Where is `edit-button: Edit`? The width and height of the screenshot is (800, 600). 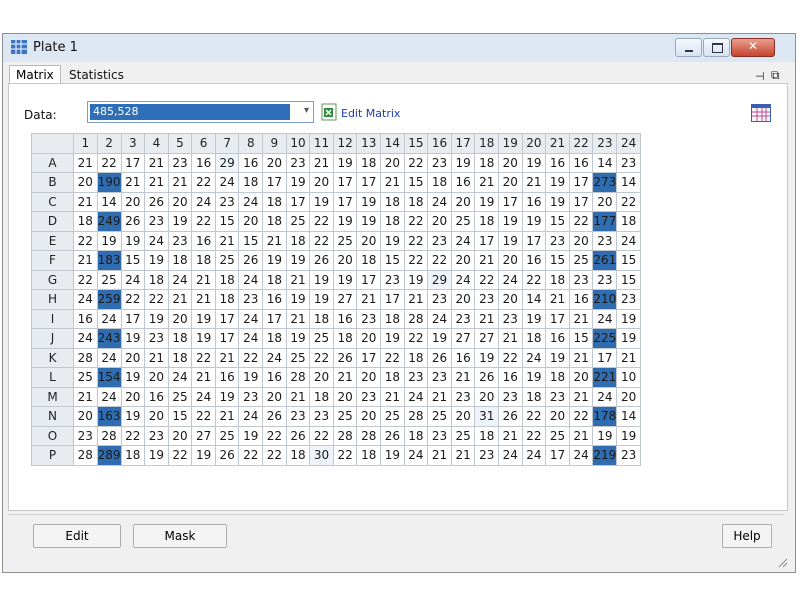 edit-button: Edit is located at coordinates (77, 536).